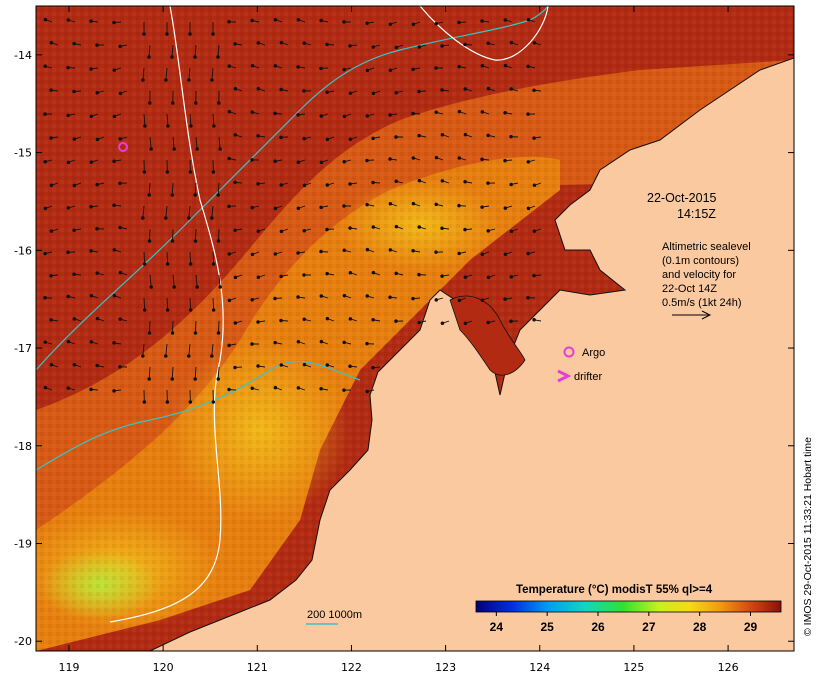  What do you see at coordinates (23, 641) in the screenshot?
I see `y-tick-label: -20` at bounding box center [23, 641].